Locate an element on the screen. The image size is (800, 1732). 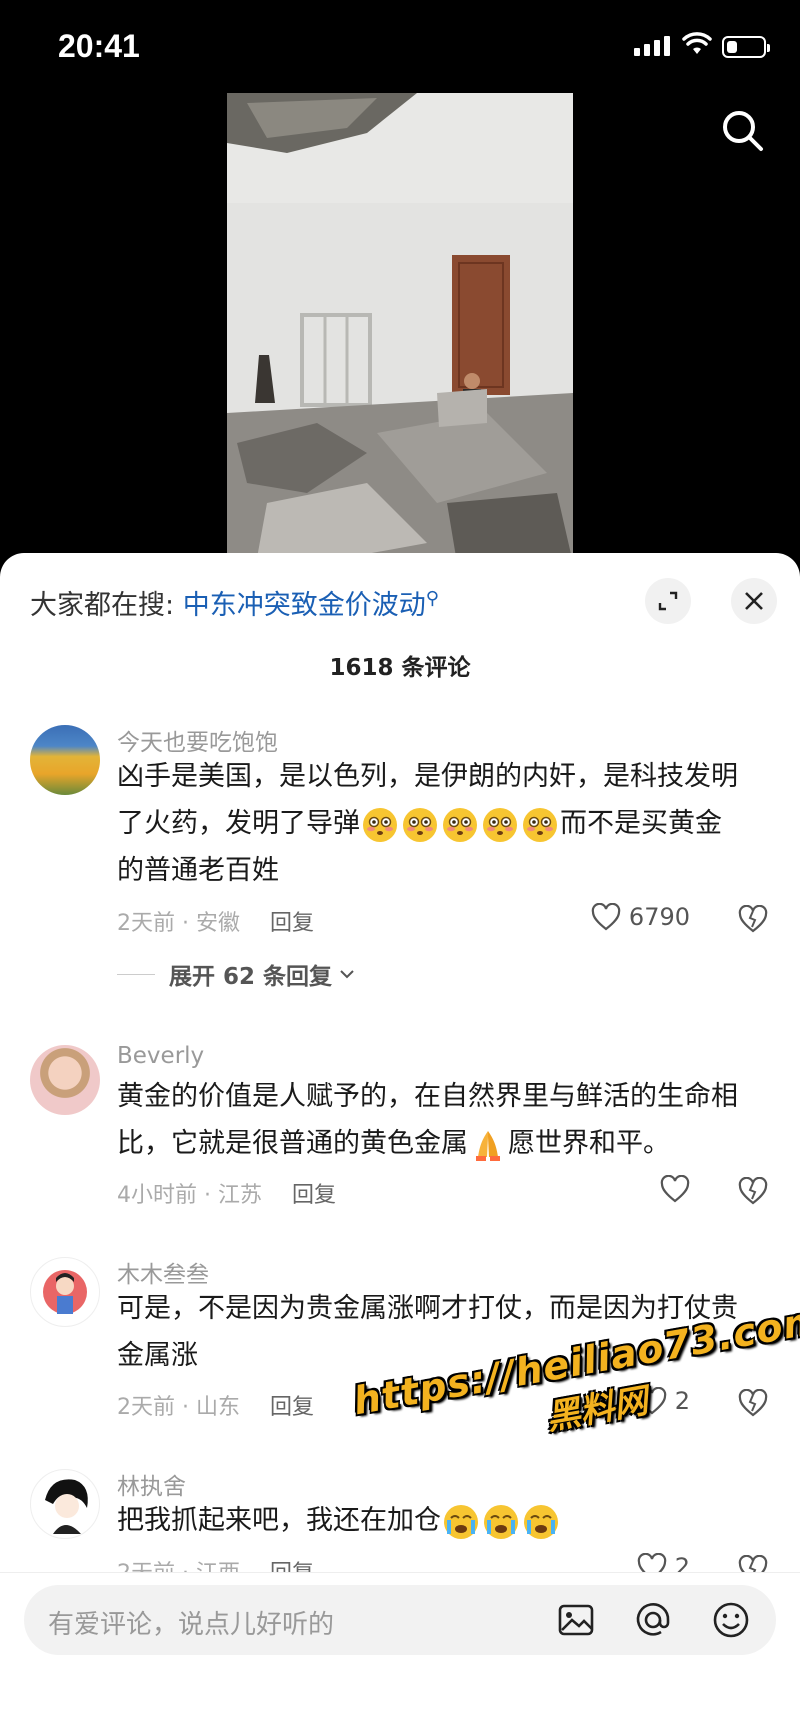
comment-line-part: 而不是买黄金 is located at coordinates (641, 823).